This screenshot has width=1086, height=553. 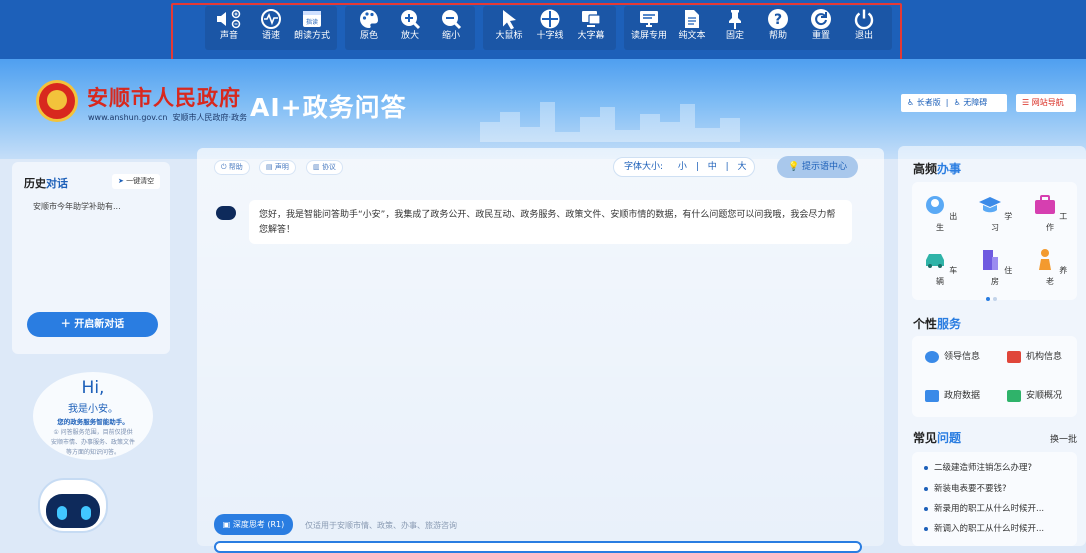 What do you see at coordinates (381, 525) in the screenshot?
I see `deep-think-hint: 仅适用于安顺市情、政策、办事、旅游咨询` at bounding box center [381, 525].